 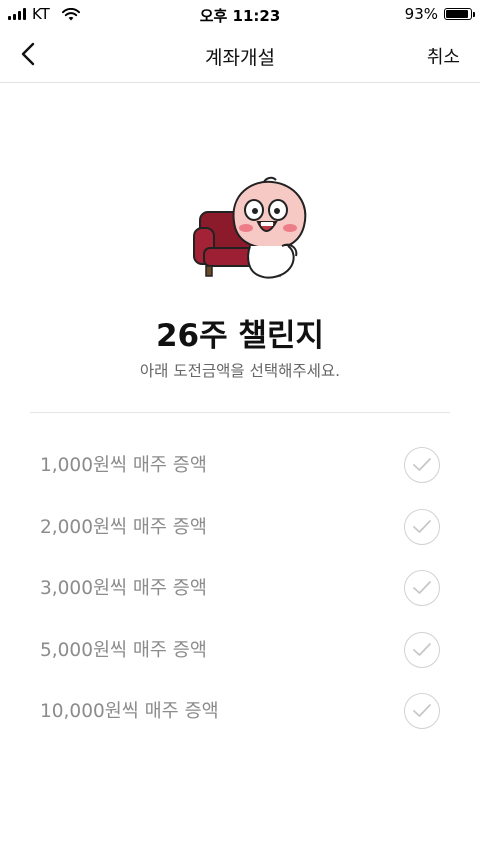 I want to click on option-10000: 10,000원씩 매주 증액, so click(x=240, y=711).